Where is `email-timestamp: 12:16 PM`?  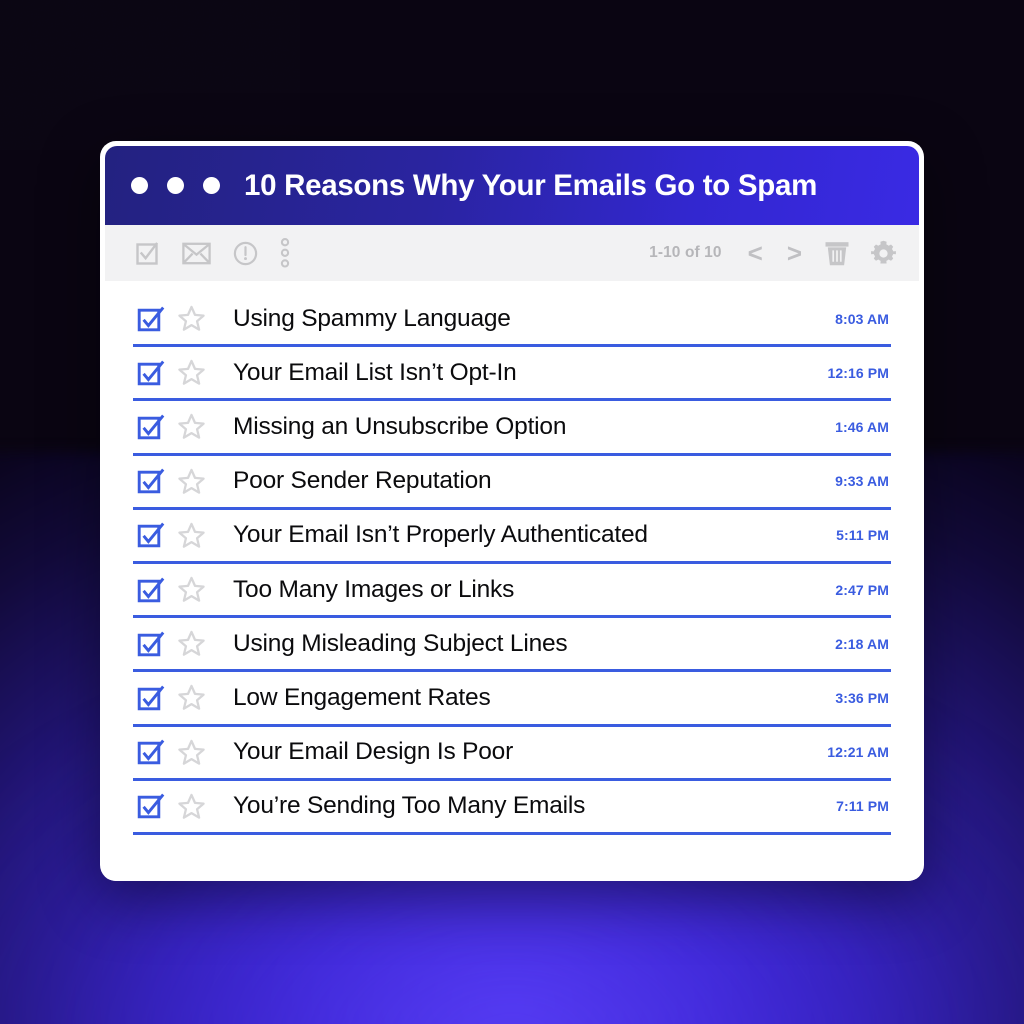 email-timestamp: 12:16 PM is located at coordinates (858, 372).